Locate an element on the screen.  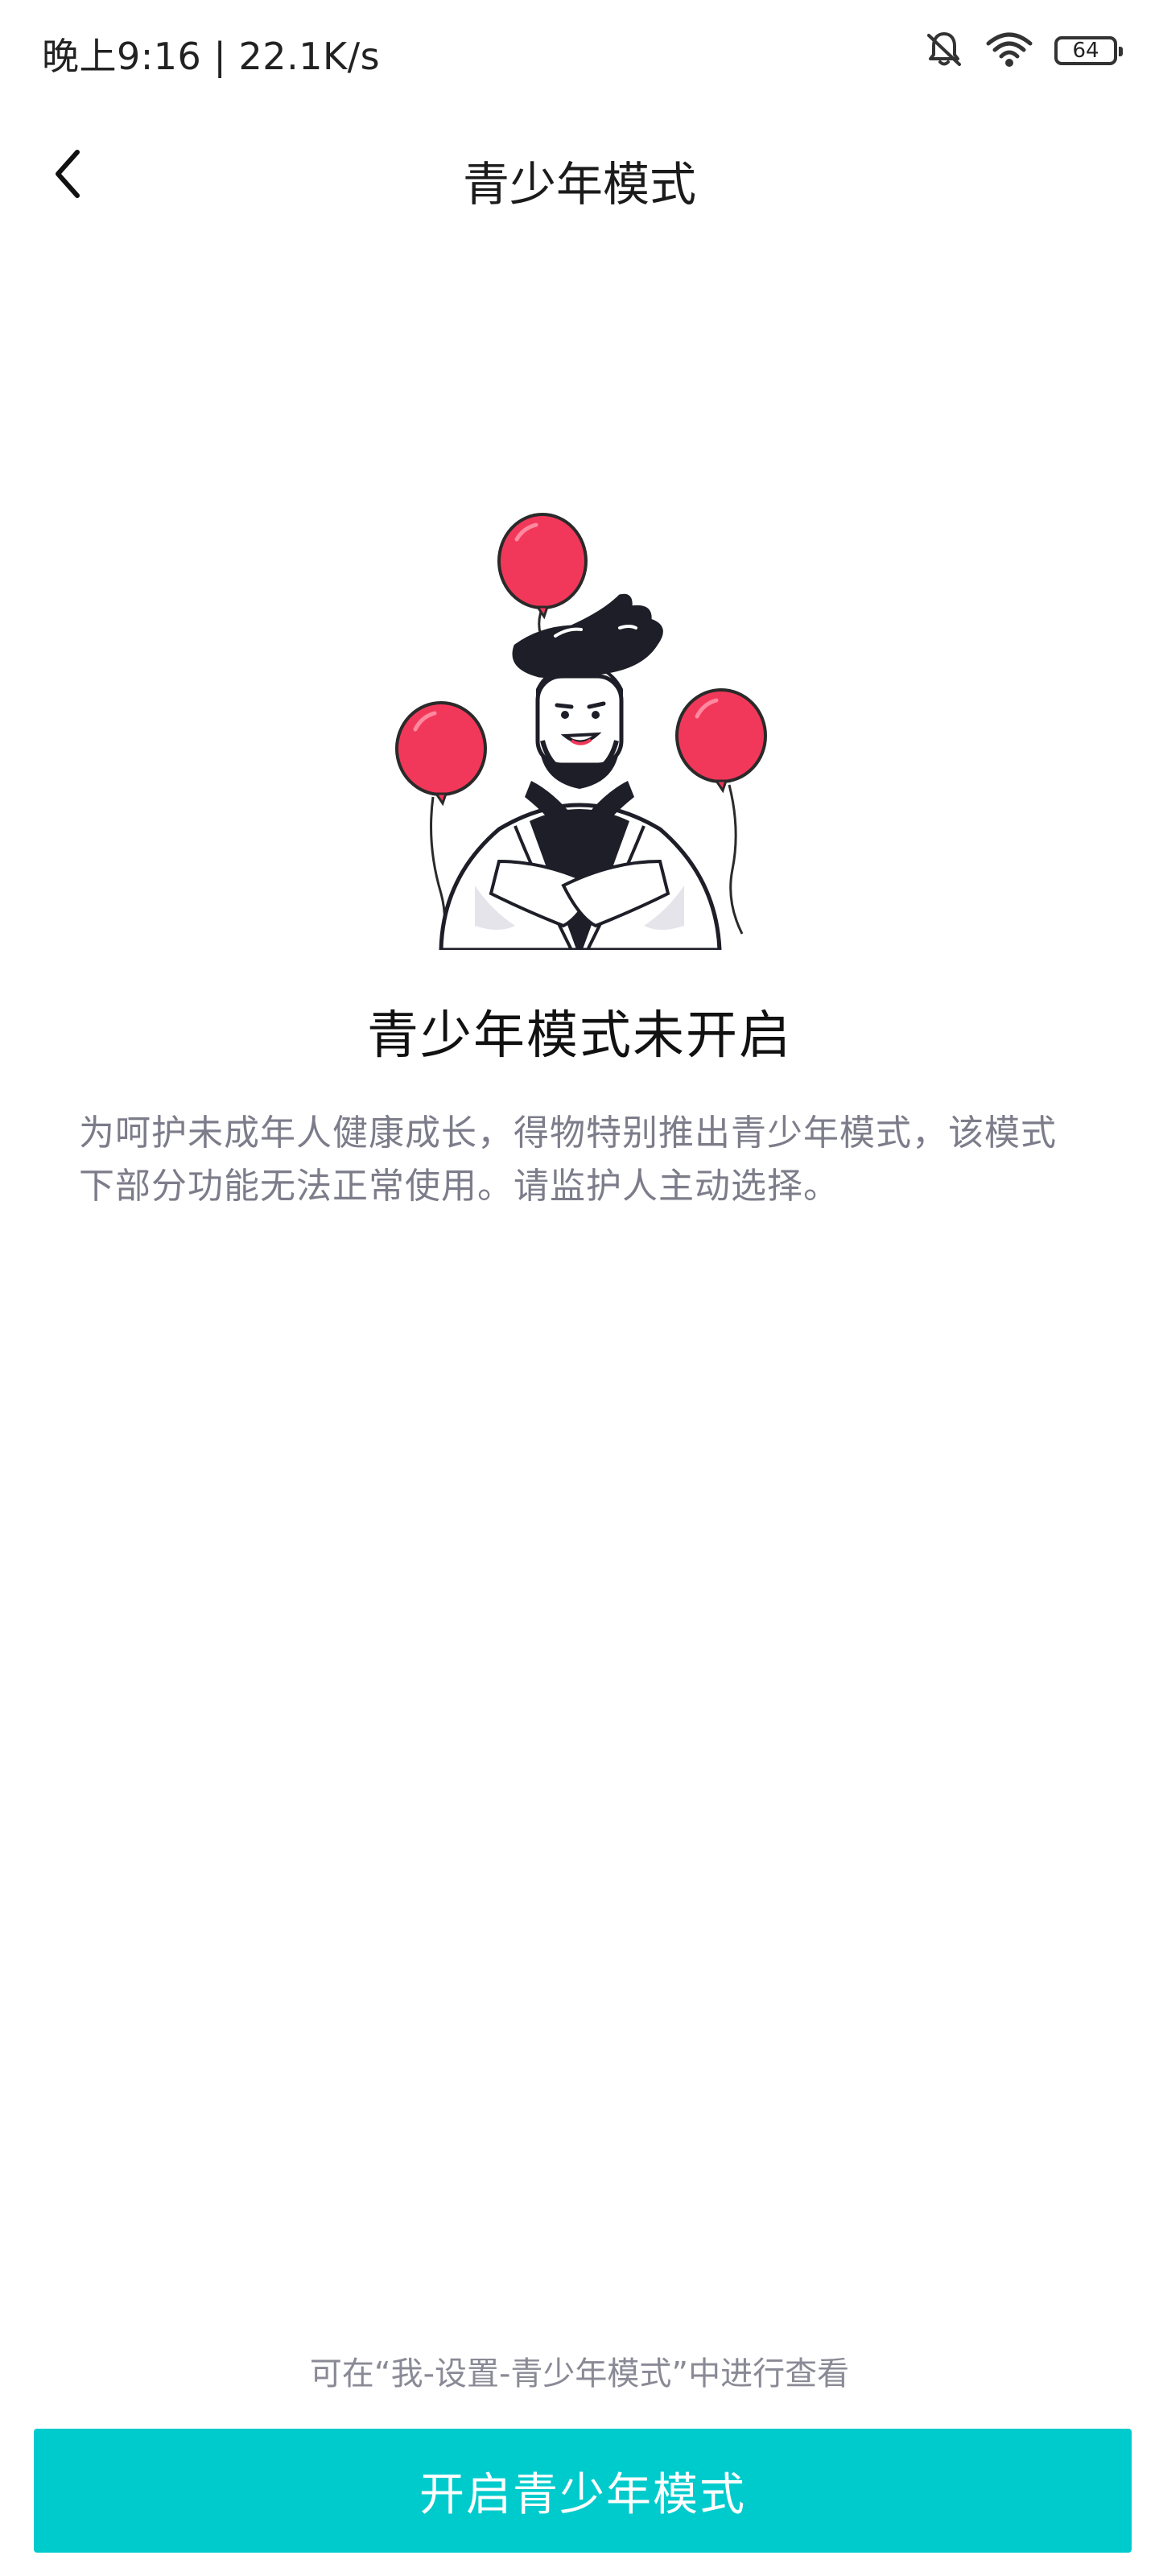
status-bar: 晚上9:16 | 22.1K/s 64 is located at coordinates (579, 53).